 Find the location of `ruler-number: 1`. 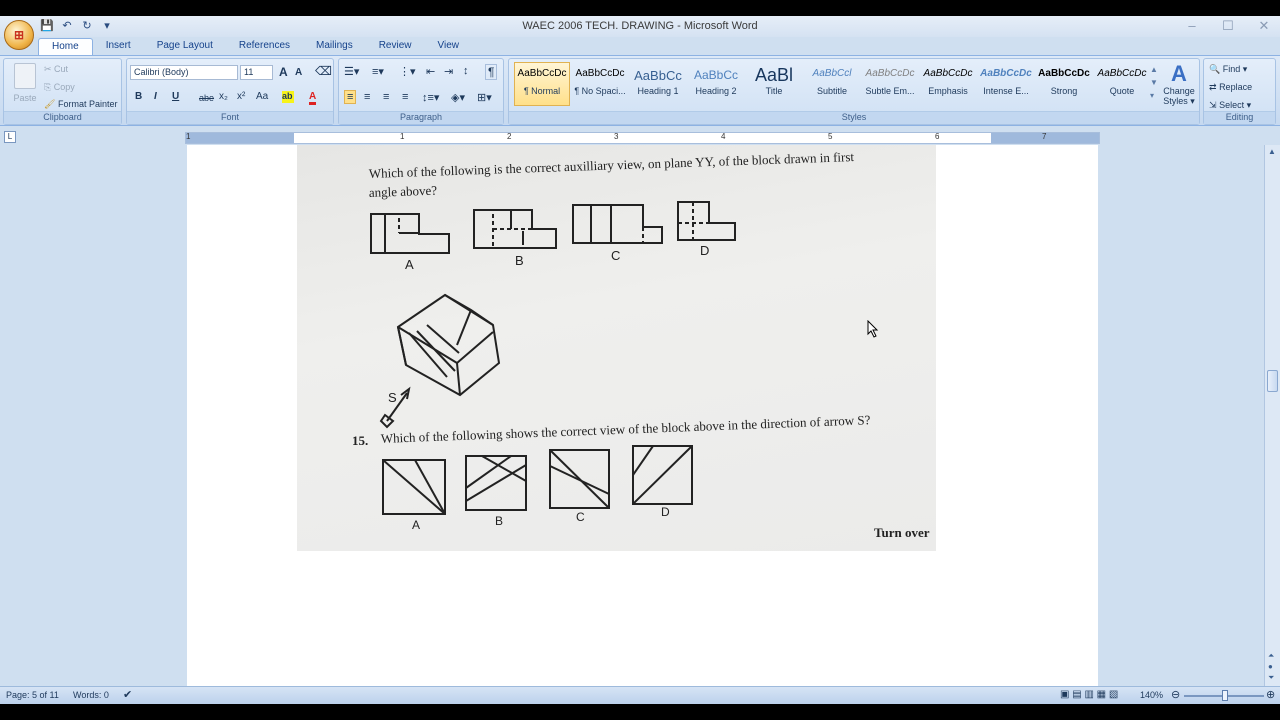

ruler-number: 1 is located at coordinates (188, 136).